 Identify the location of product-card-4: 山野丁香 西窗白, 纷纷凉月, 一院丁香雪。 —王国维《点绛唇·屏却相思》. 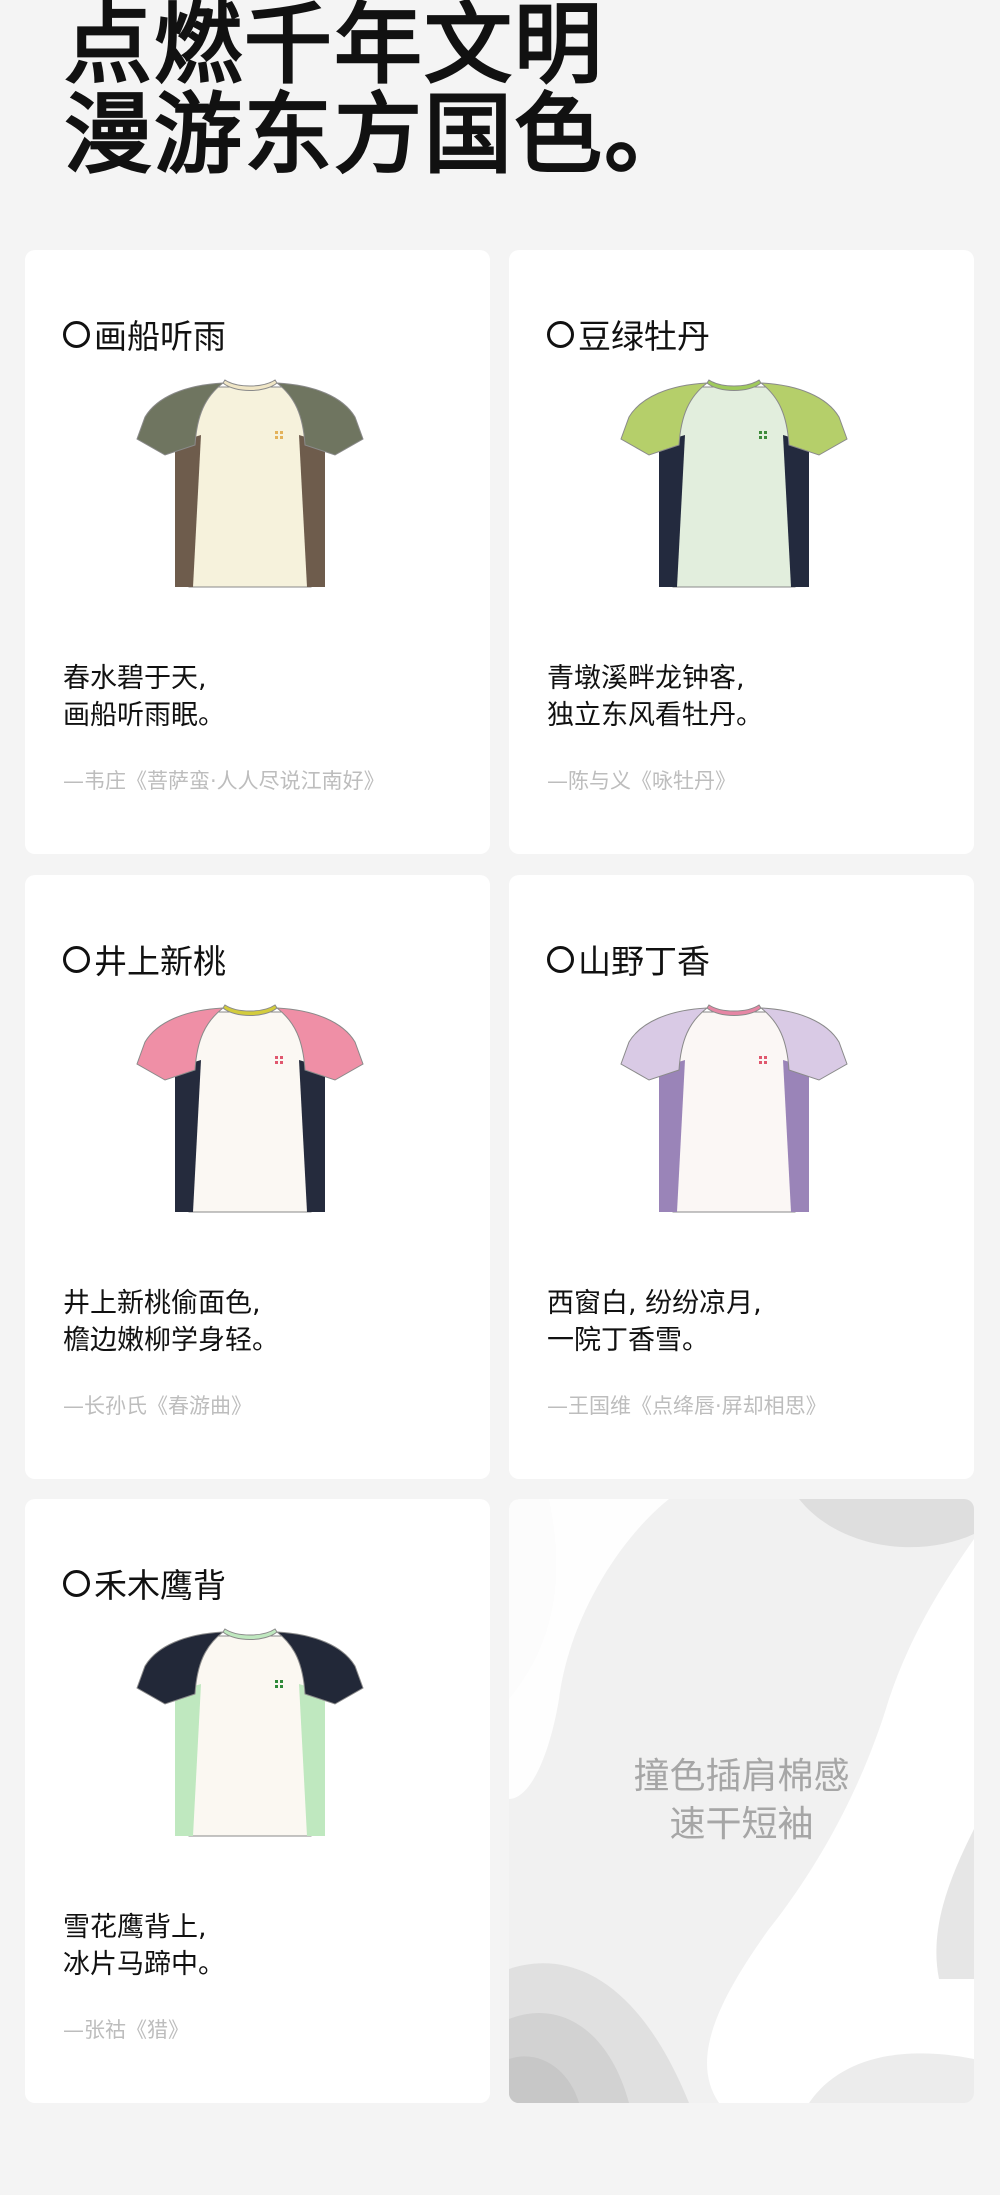
(741, 1177).